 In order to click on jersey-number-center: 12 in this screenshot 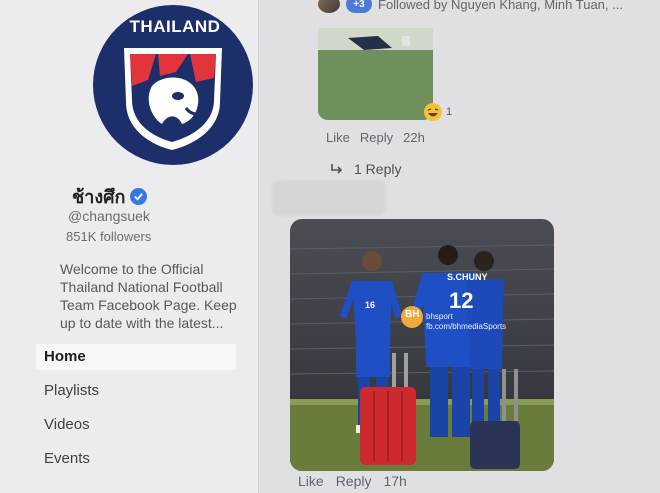, I will do `click(461, 300)`.